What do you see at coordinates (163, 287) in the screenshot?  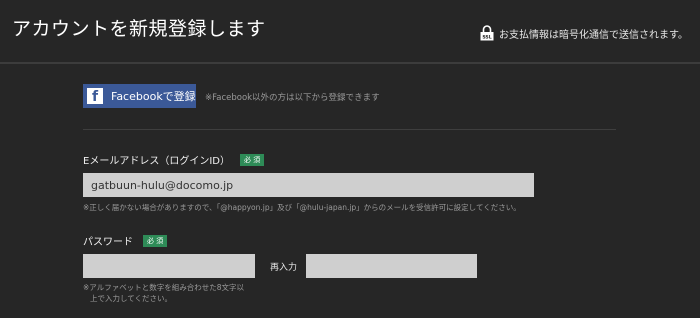 I see `password-note-line1: ※アルファベットと数字を組み合わせた8文字以` at bounding box center [163, 287].